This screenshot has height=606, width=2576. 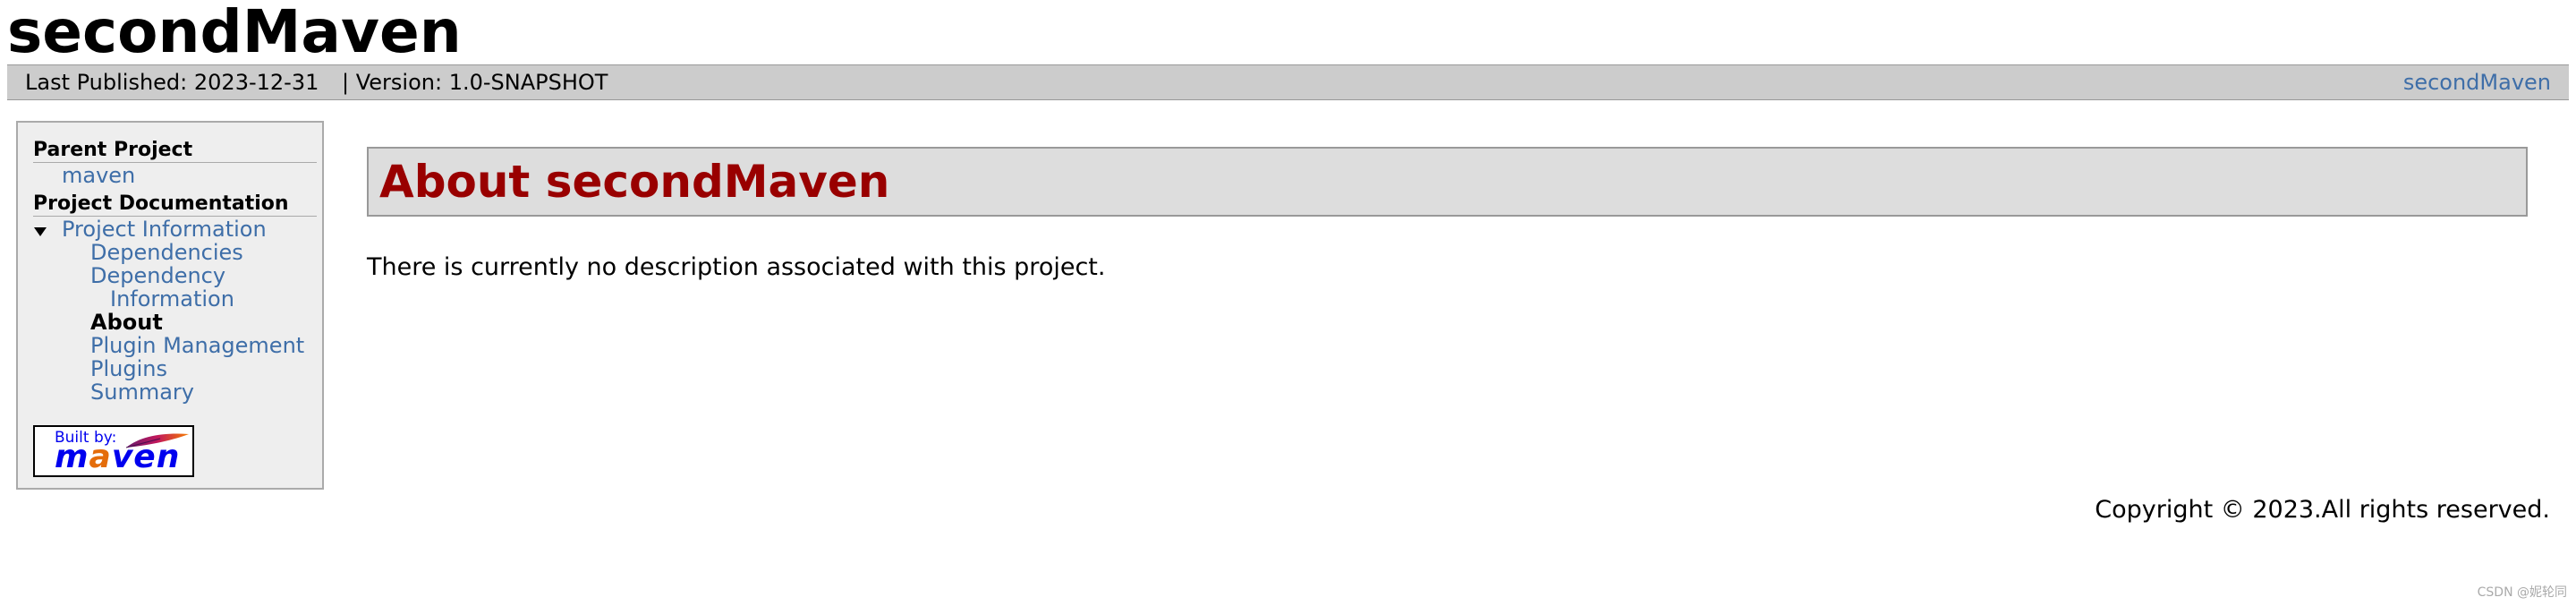 I want to click on built-by-maven-badge: Built by: maven, so click(x=113, y=451).